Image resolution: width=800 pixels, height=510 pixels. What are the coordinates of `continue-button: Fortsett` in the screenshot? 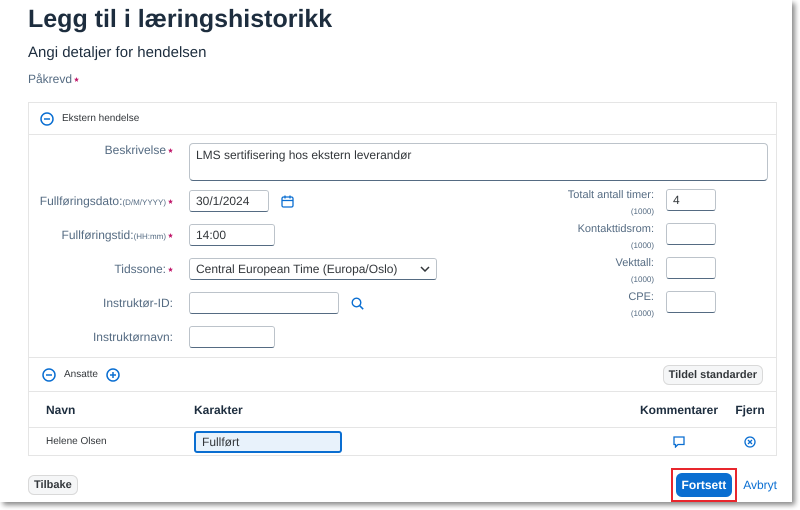 It's located at (704, 485).